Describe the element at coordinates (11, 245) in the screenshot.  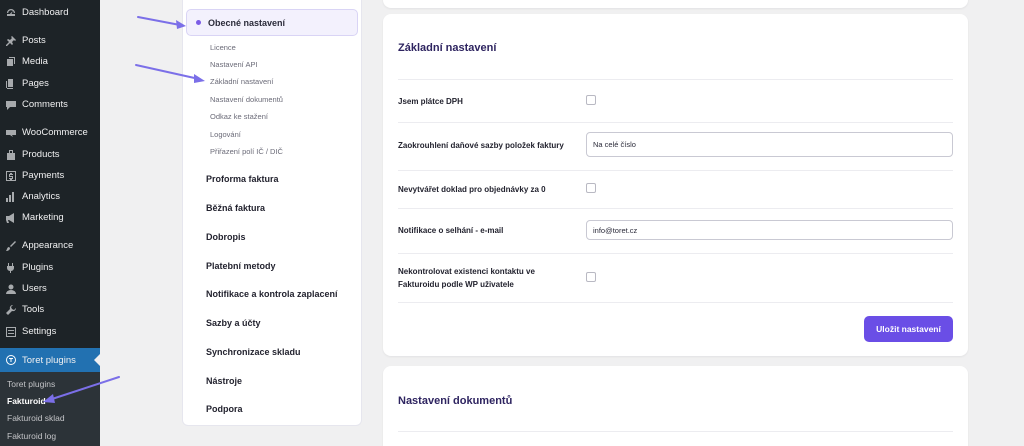
I see `brush-icon` at that location.